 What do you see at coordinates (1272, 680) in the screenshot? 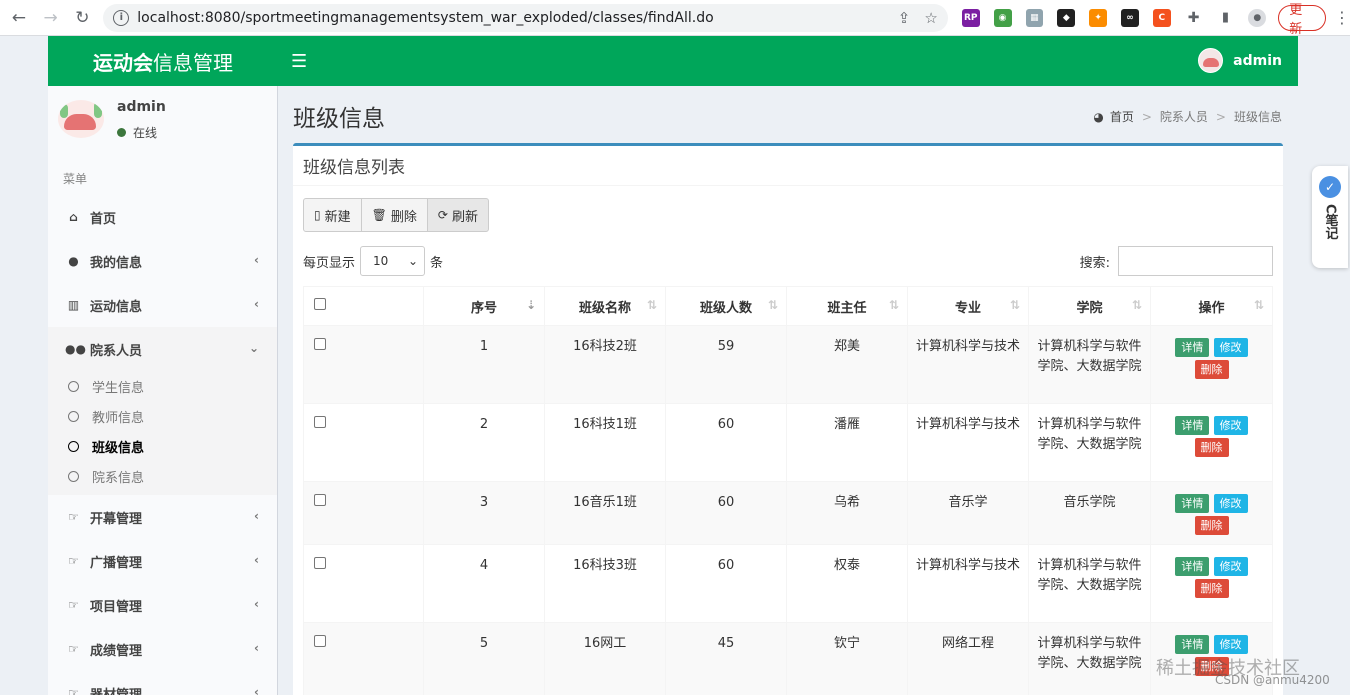
I see `watermark-credit: CSDN @anmu4200` at bounding box center [1272, 680].